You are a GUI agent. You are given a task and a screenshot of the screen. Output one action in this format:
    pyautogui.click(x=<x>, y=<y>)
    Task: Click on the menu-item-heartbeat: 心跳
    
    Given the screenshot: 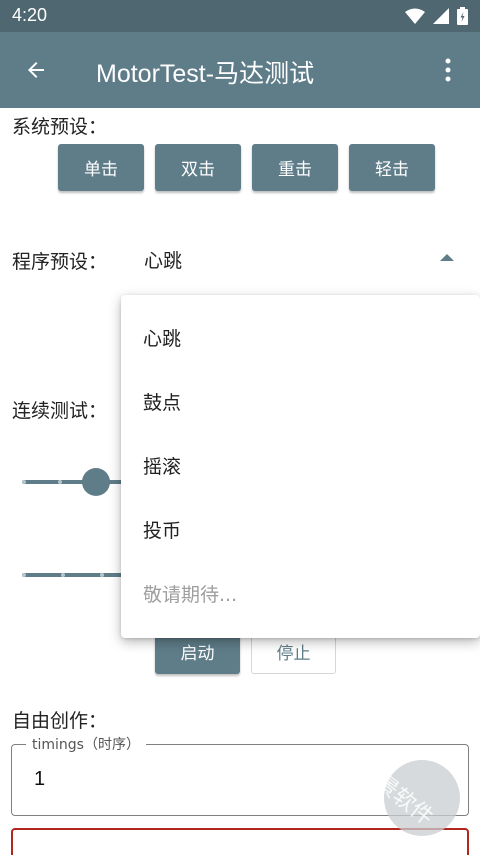 What is the action you would take?
    pyautogui.click(x=300, y=337)
    